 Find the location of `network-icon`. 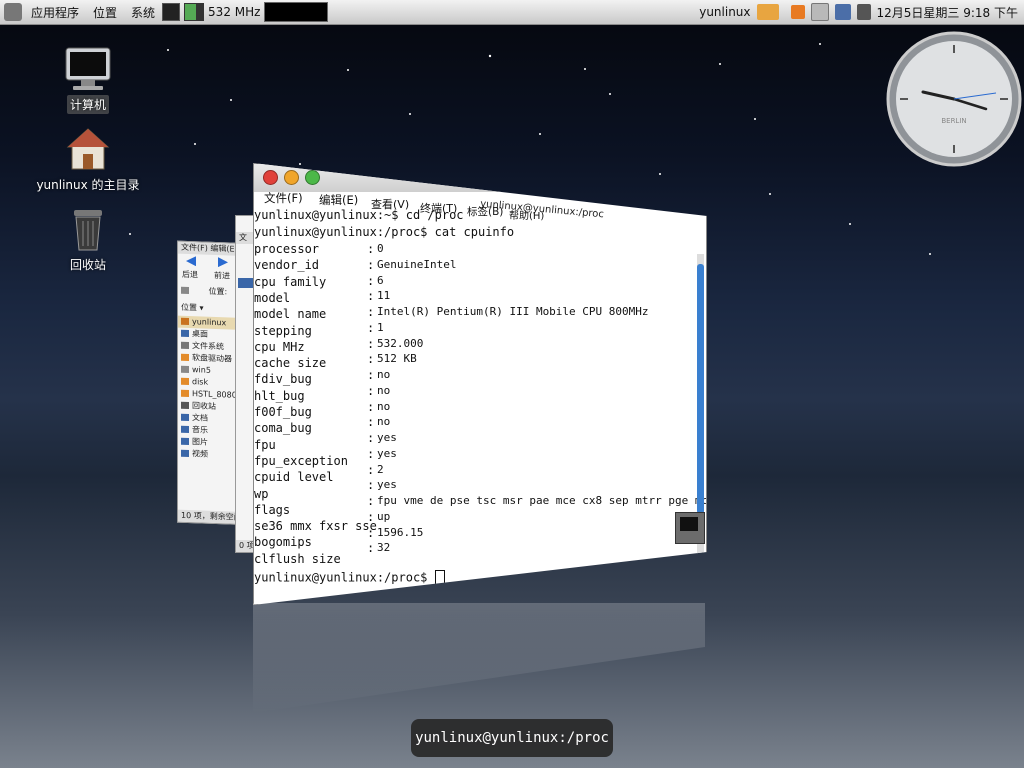

network-icon is located at coordinates (842, 12).